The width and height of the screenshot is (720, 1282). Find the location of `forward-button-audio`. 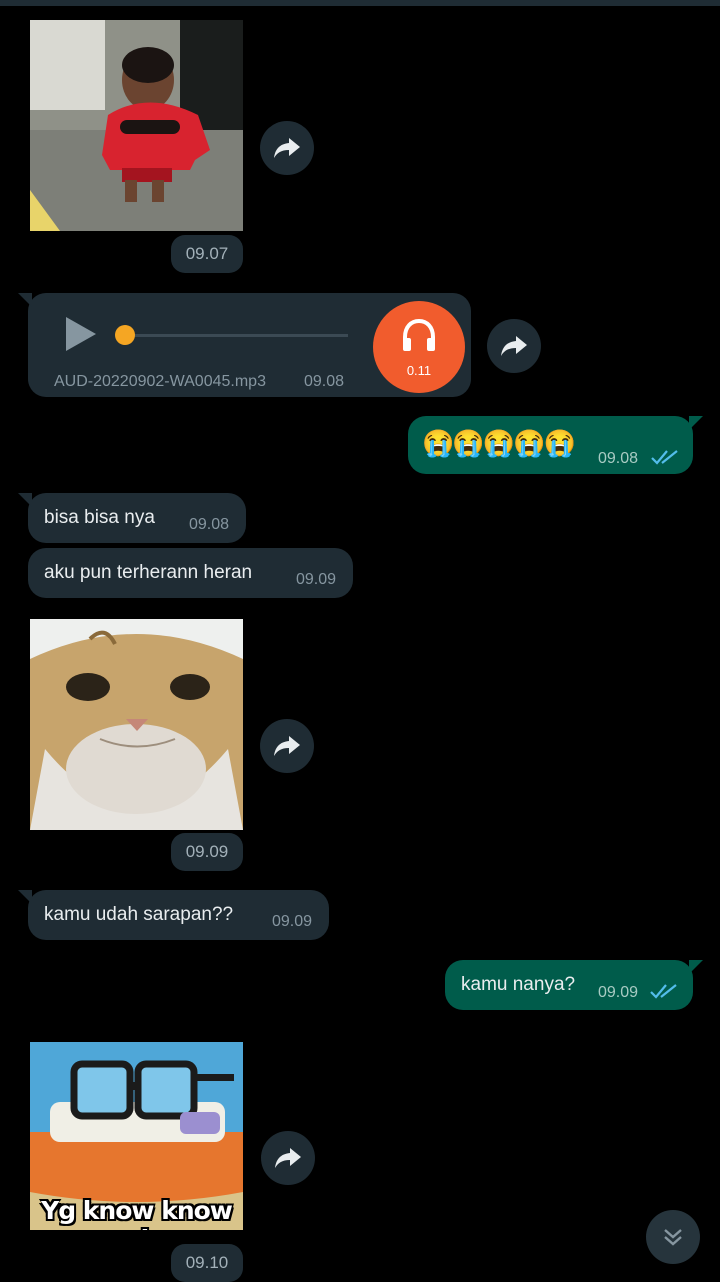

forward-button-audio is located at coordinates (514, 346).